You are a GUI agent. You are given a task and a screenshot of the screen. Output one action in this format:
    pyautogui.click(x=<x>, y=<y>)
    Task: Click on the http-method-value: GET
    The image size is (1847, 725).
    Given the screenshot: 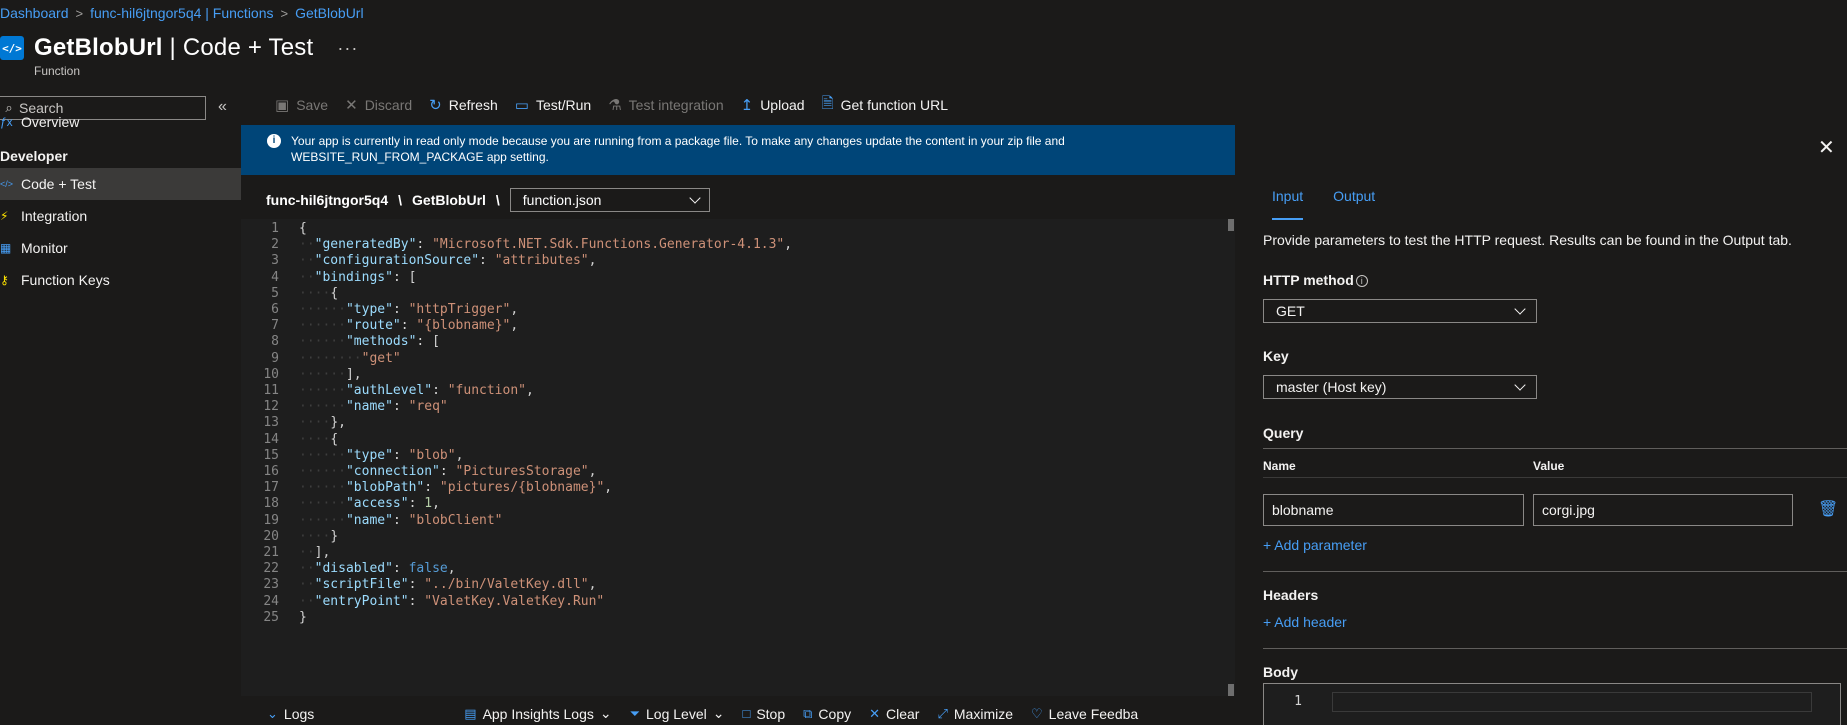 What is the action you would take?
    pyautogui.click(x=1290, y=311)
    